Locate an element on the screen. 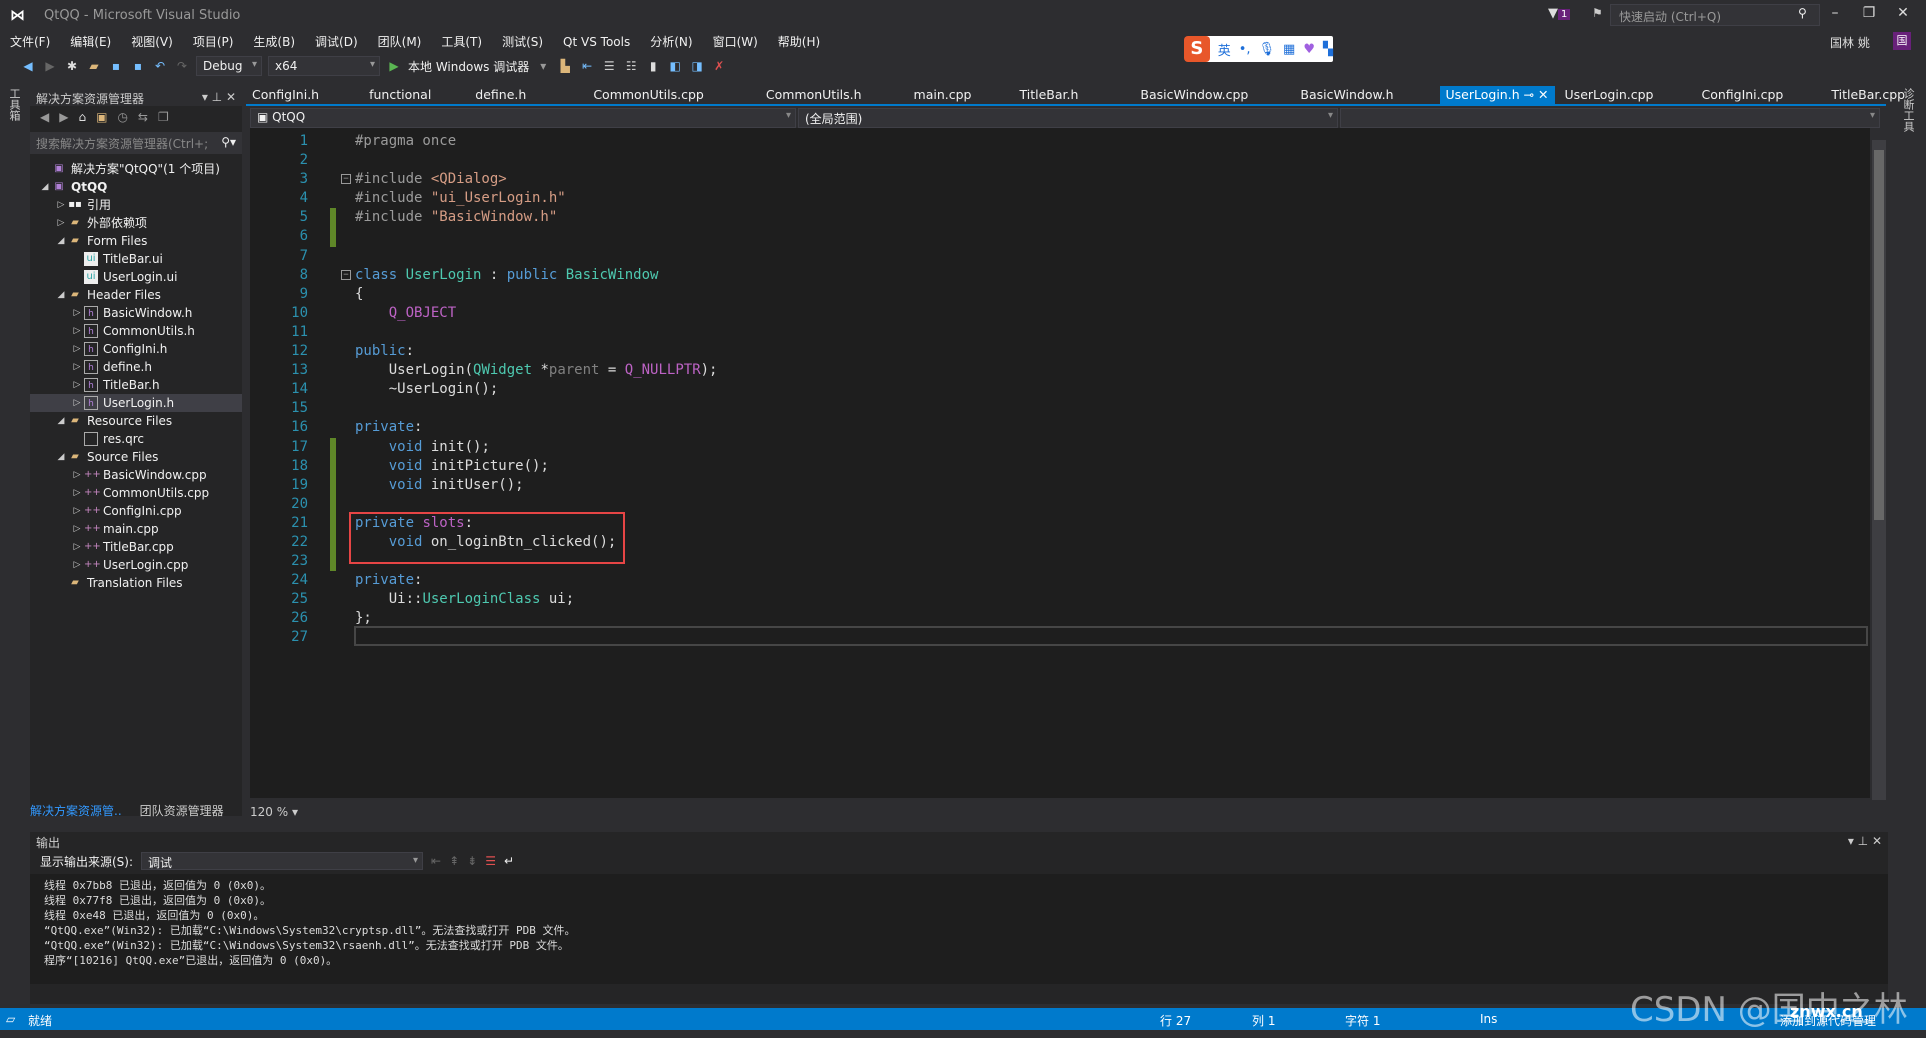 This screenshot has height=1038, width=1926. search-icon: ⚲ is located at coordinates (1802, 13).